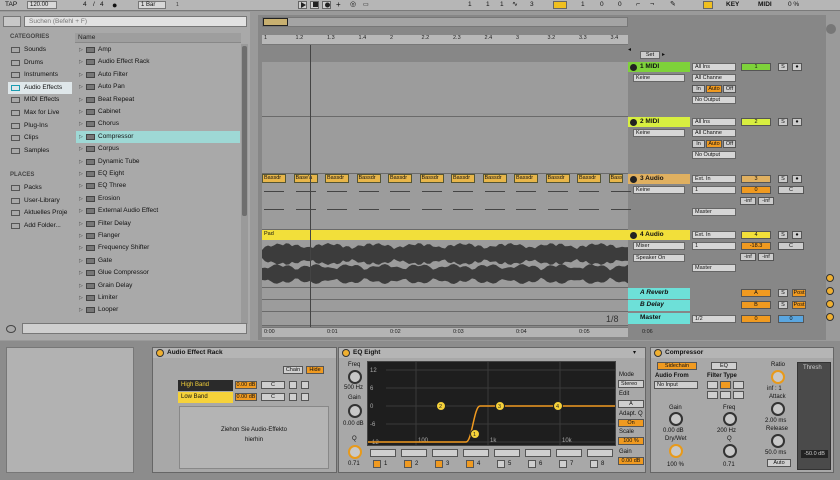 The height and width of the screenshot is (480, 840). Describe the element at coordinates (729, 465) in the screenshot. I see `comp-q-value: 0.71` at that location.